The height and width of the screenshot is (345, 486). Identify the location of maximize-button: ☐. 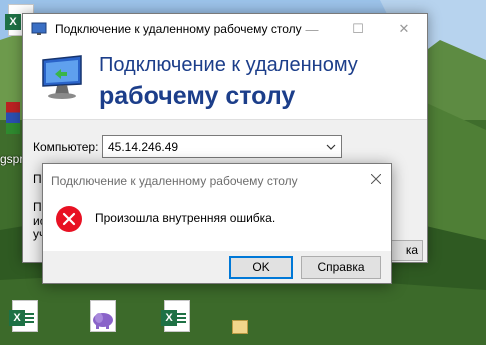
(358, 29).